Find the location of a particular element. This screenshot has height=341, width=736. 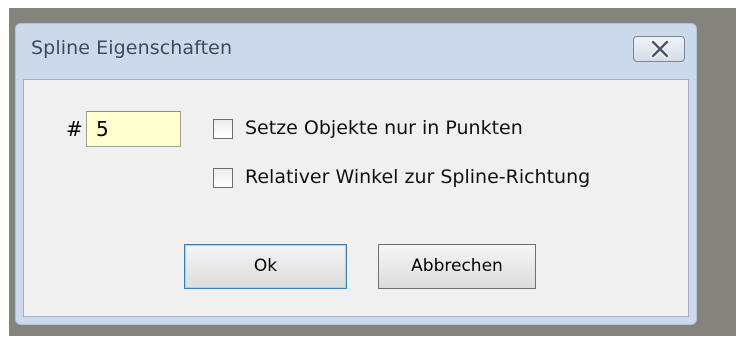

count-input is located at coordinates (133, 129).